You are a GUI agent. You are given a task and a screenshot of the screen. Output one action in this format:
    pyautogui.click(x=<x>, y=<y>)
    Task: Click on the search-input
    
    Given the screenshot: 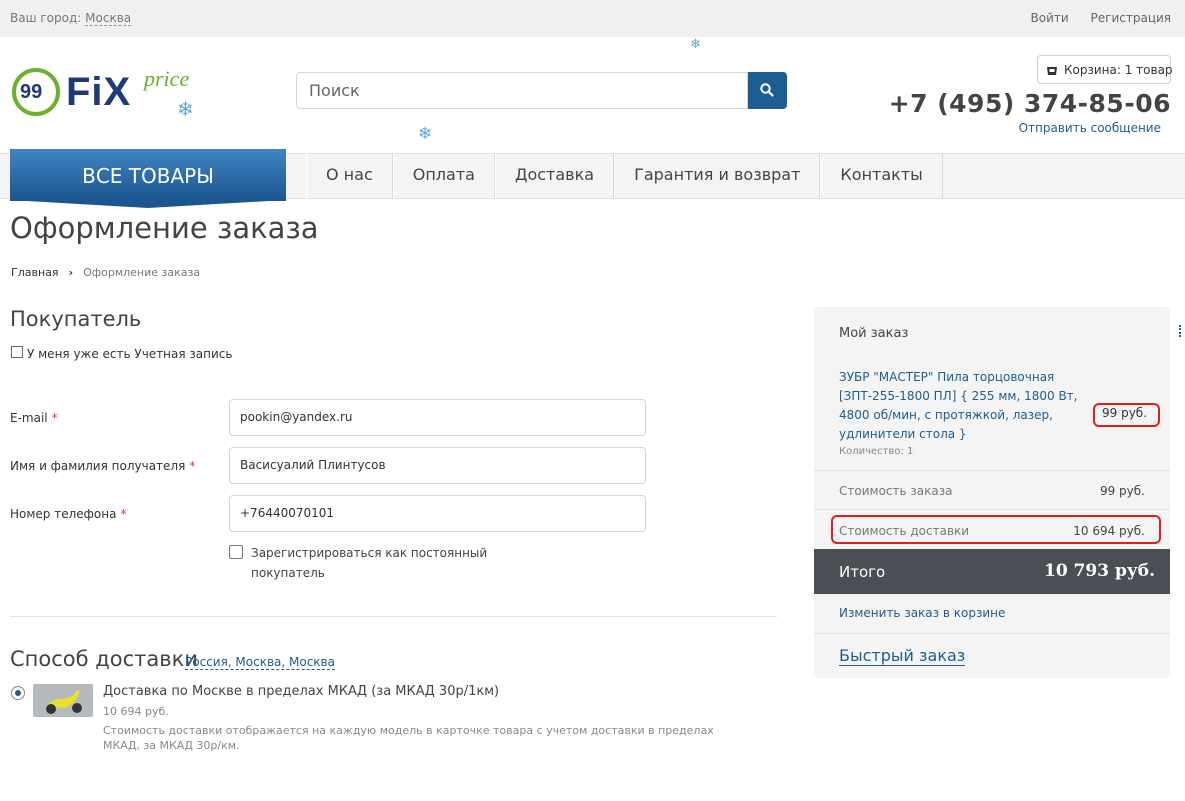 What is the action you would take?
    pyautogui.click(x=522, y=90)
    